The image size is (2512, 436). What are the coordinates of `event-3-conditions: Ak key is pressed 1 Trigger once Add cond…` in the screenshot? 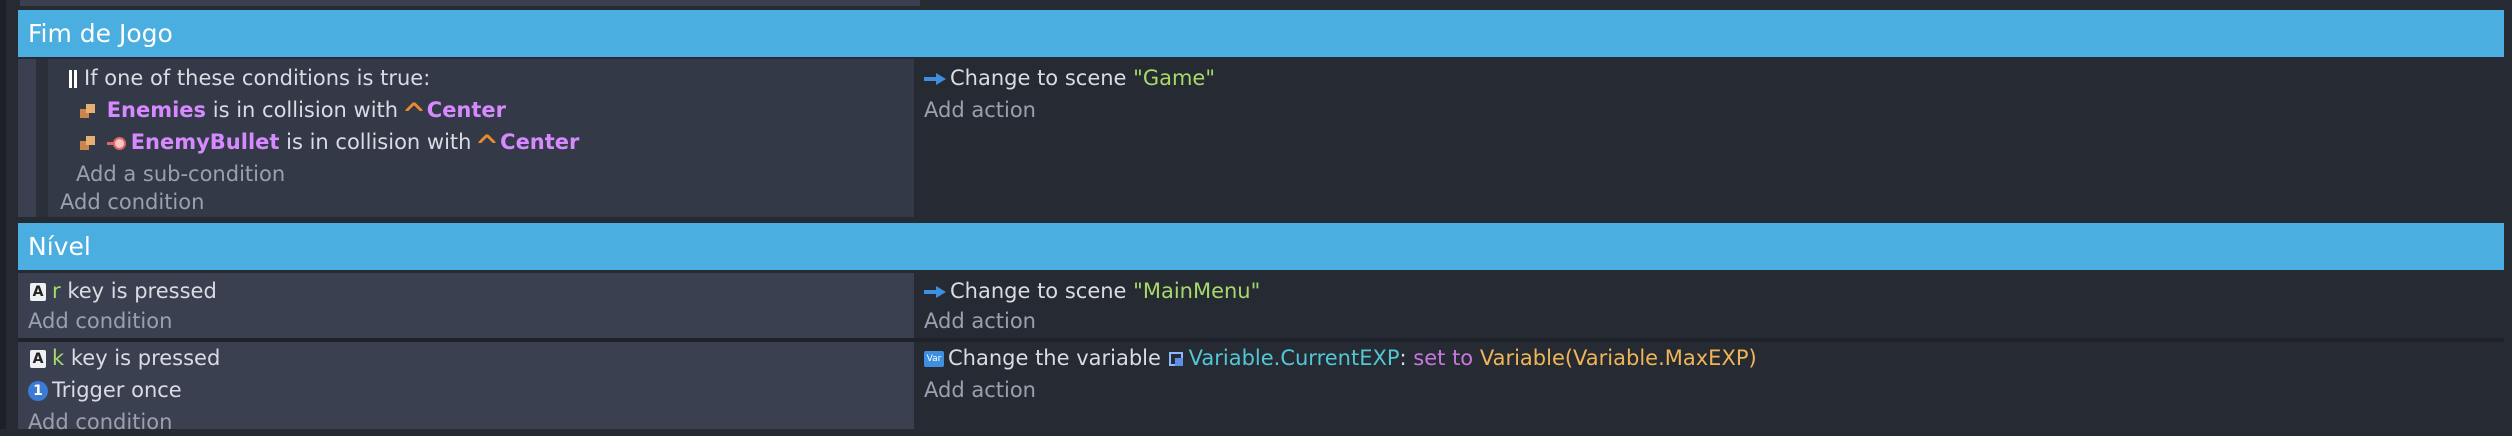 It's located at (466, 388).